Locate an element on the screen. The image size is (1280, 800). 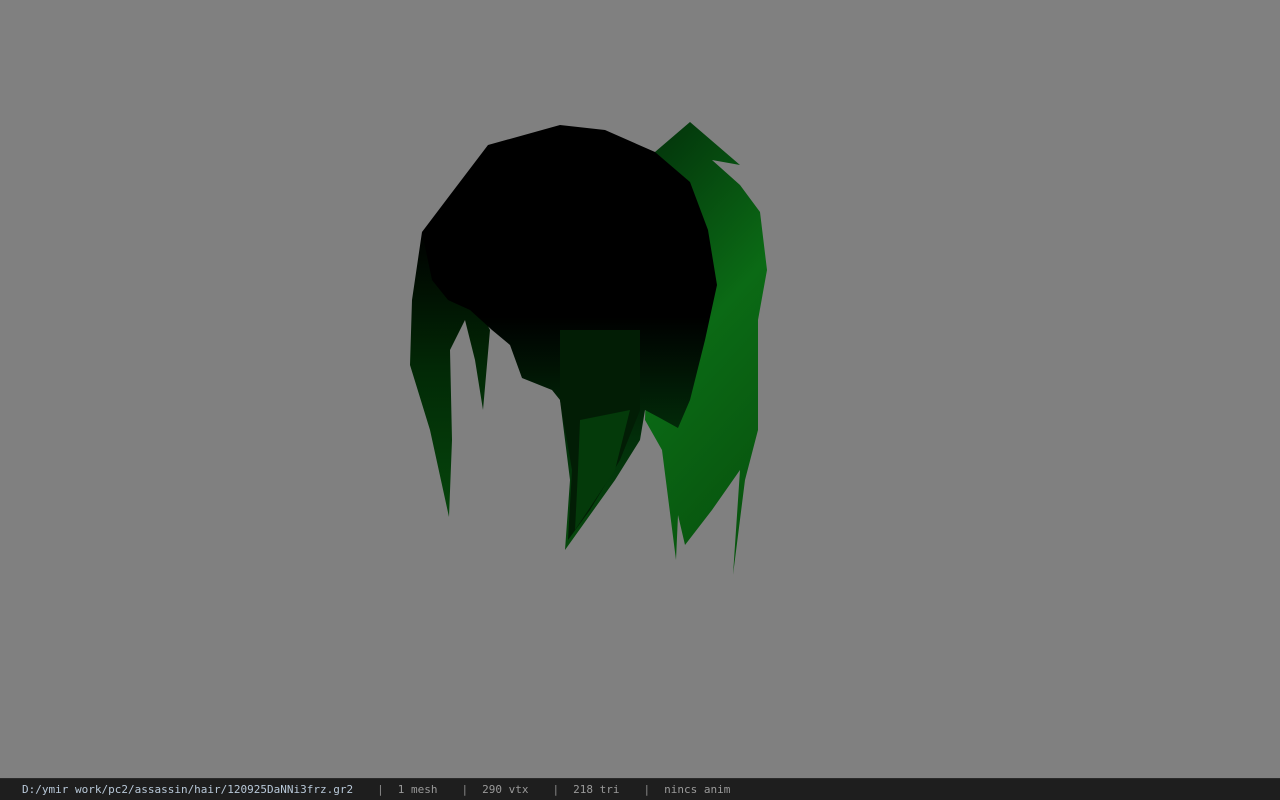
hair-front-strand-highlight is located at coordinates (602, 470).